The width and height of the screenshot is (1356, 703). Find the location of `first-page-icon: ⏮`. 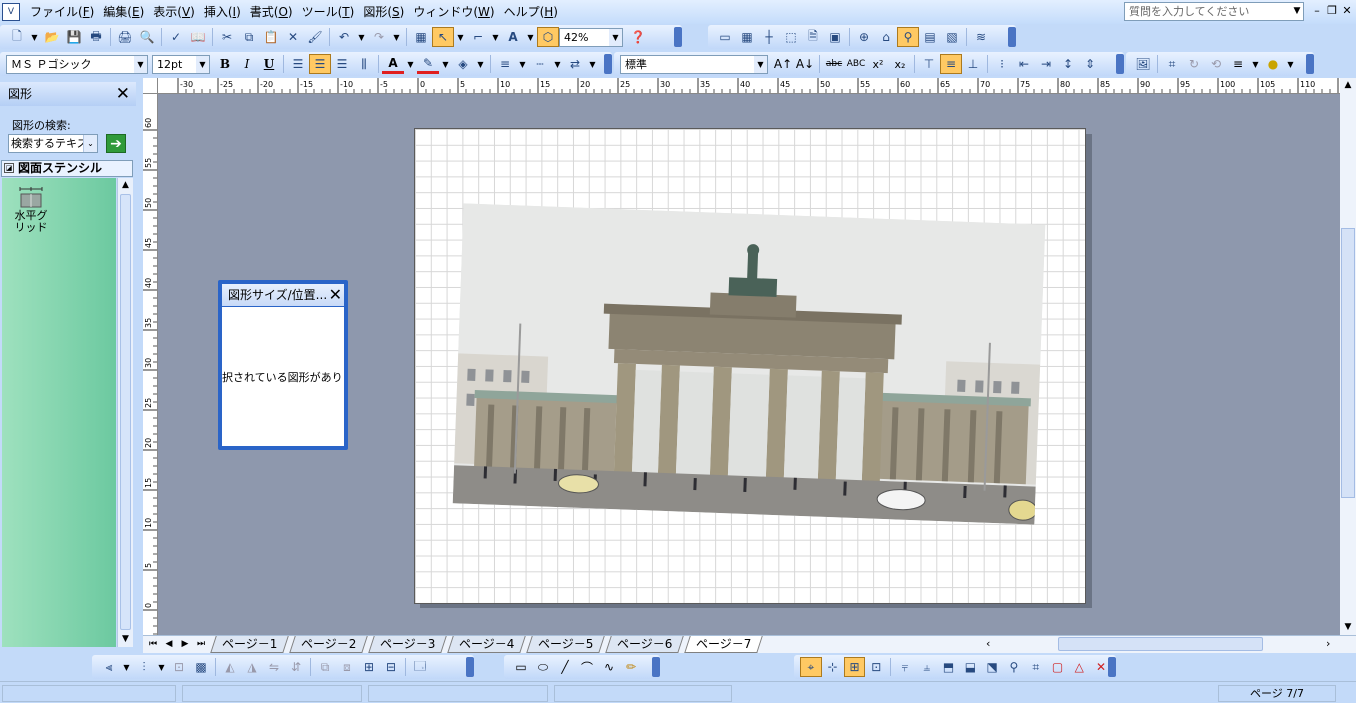

first-page-icon: ⏮ is located at coordinates (153, 644).